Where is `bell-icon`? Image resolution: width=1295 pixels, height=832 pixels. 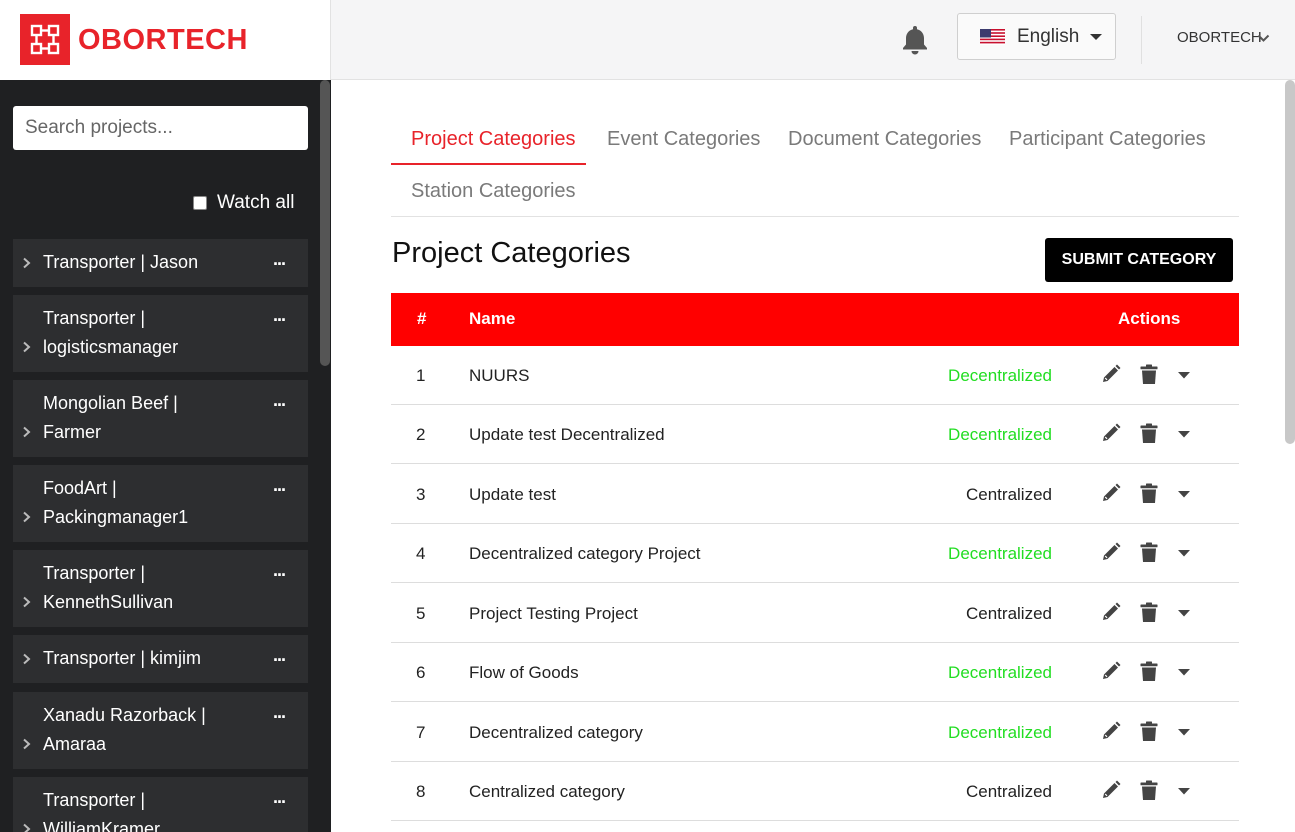
bell-icon is located at coordinates (915, 40).